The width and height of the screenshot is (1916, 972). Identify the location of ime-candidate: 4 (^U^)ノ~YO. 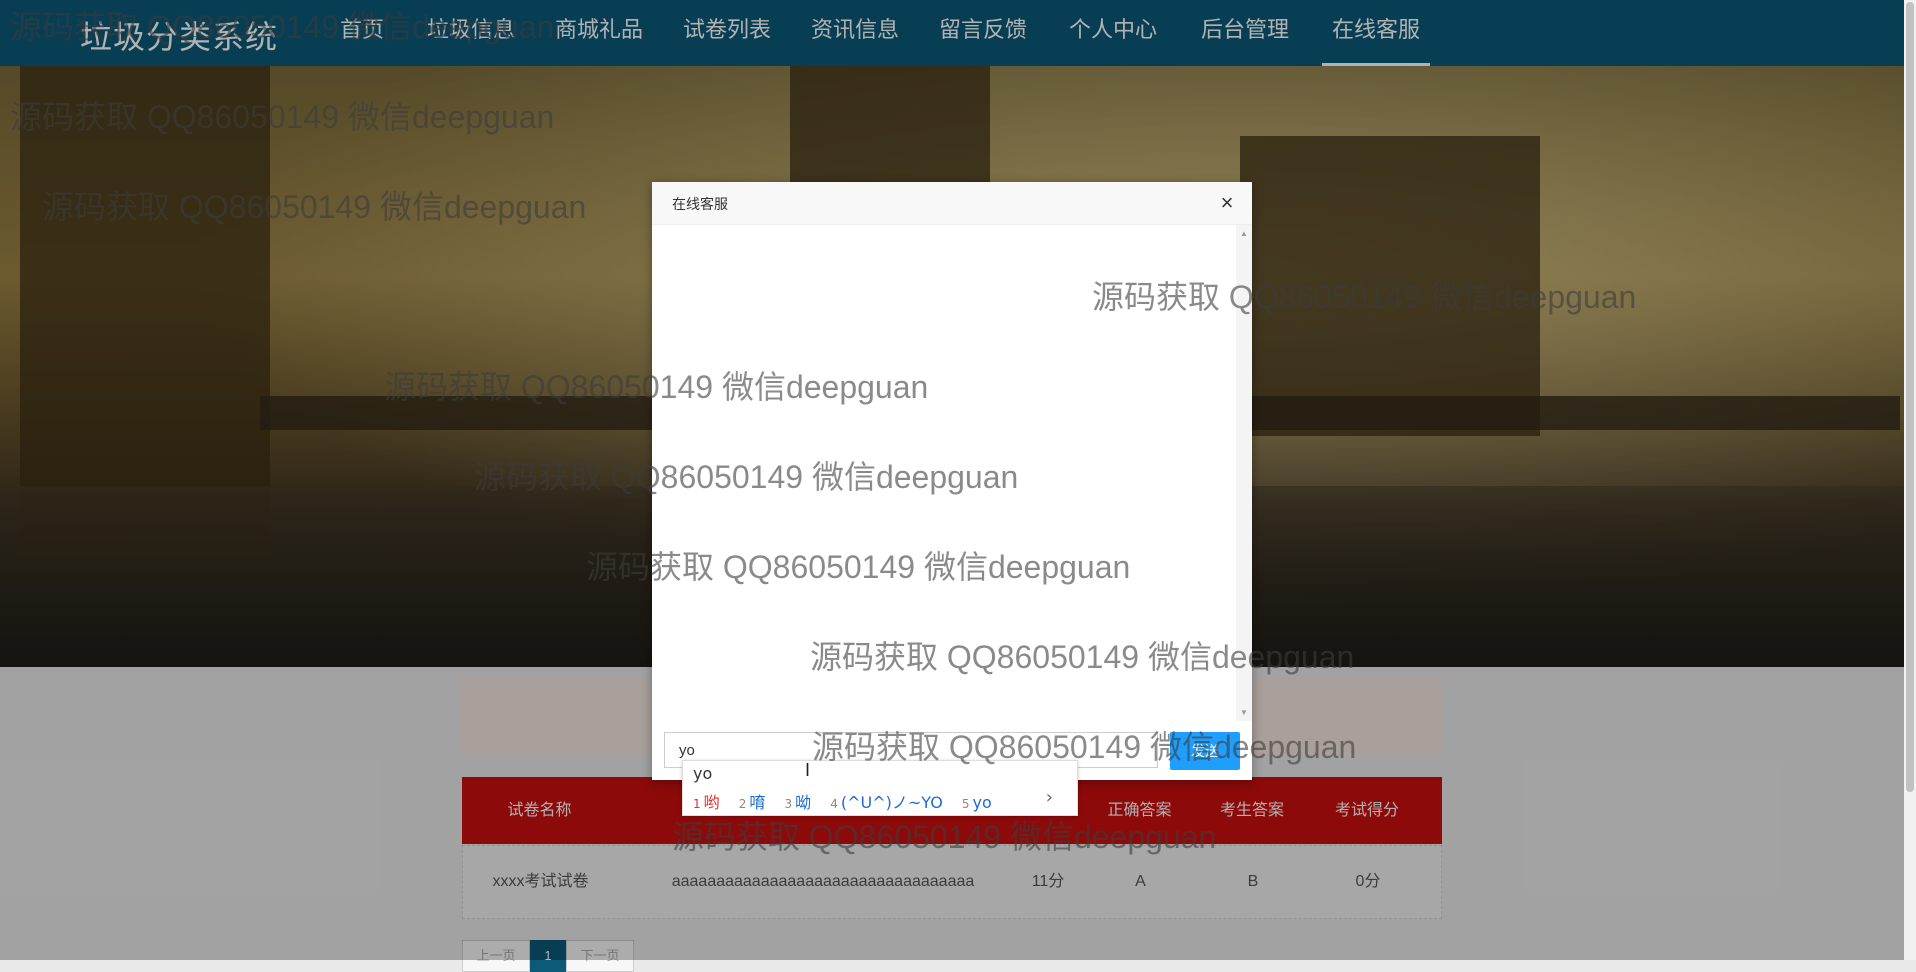
(886, 801).